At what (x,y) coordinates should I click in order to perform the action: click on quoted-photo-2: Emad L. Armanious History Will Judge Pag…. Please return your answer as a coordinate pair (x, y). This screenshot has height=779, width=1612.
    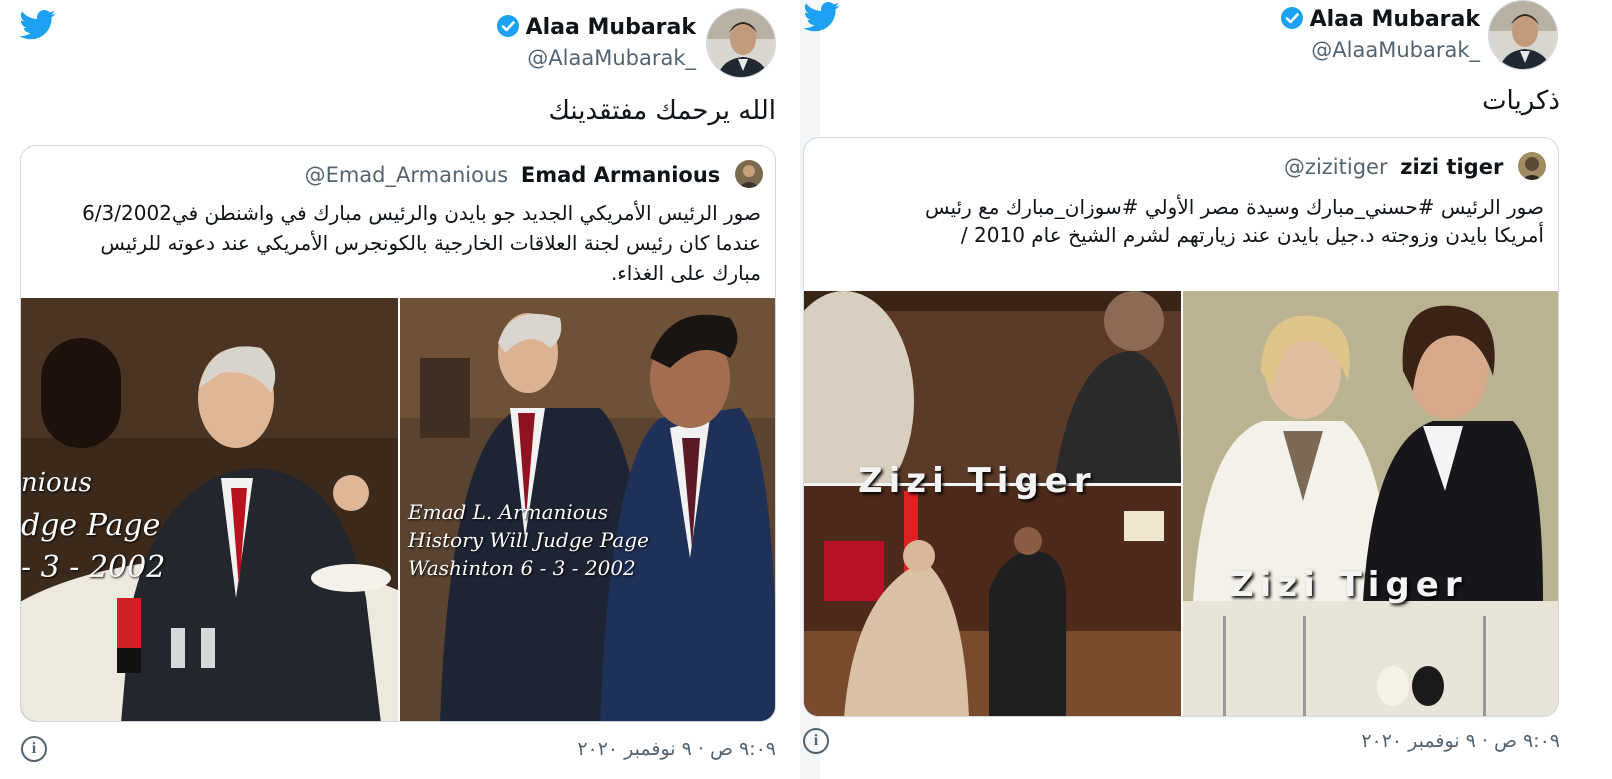
    Looking at the image, I should click on (587, 509).